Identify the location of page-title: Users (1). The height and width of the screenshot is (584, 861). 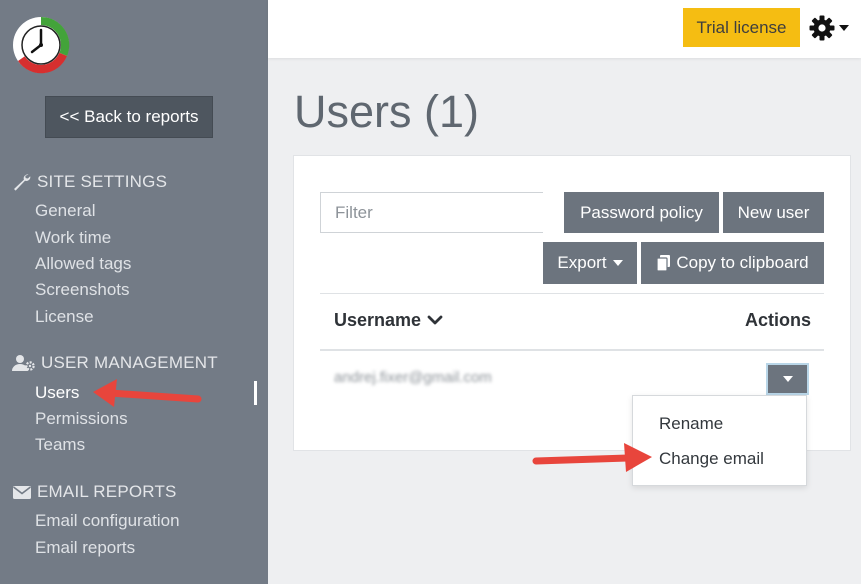
(387, 111).